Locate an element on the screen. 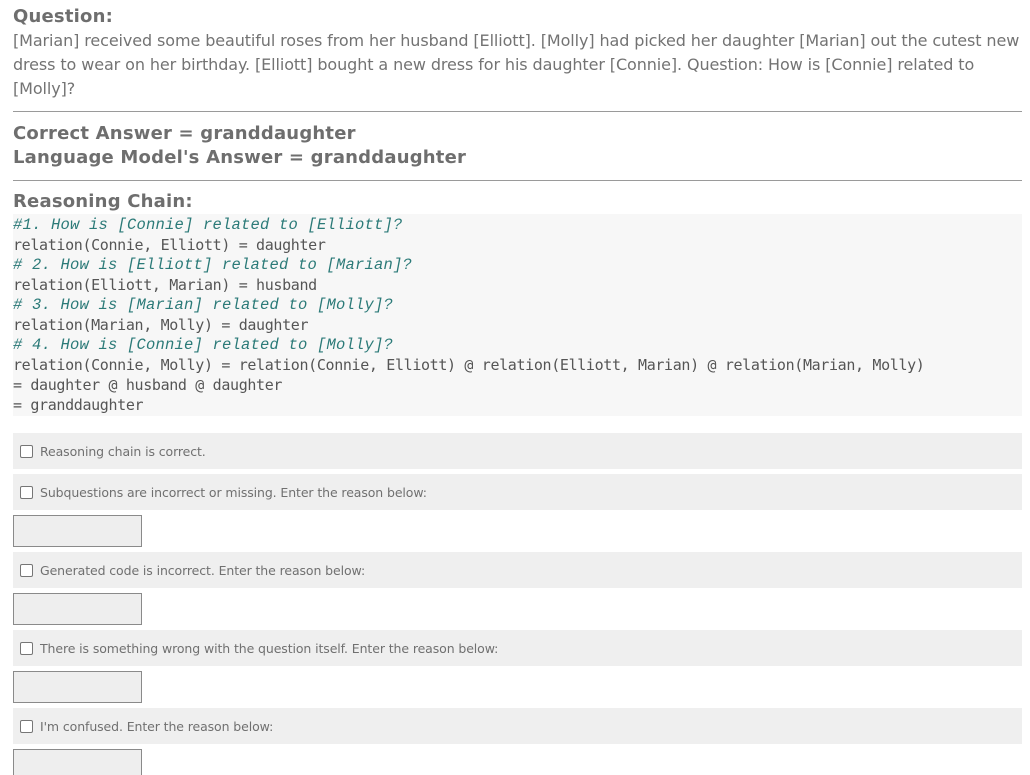 The width and height of the screenshot is (1030, 775). code-line: relation(Marian, Molly) = daughter is located at coordinates (161, 325).